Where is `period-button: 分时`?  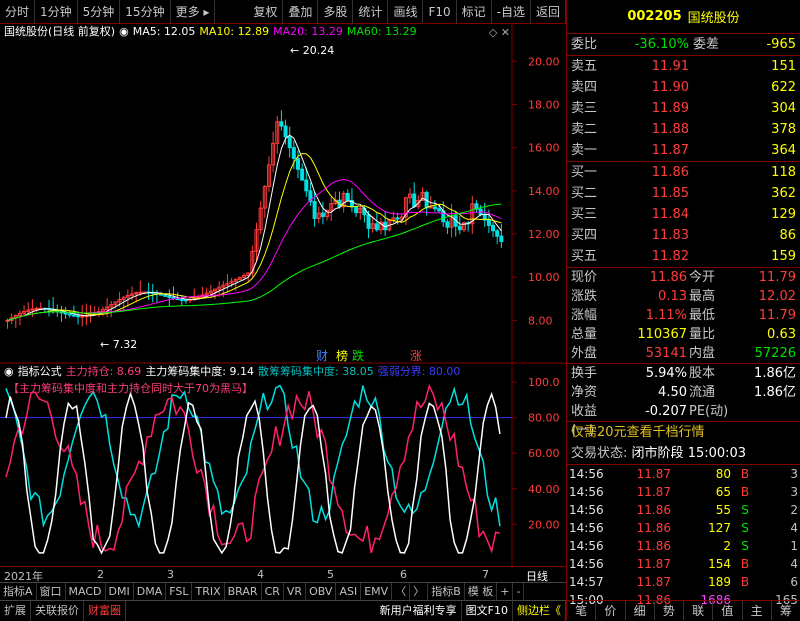
period-button: 分时 is located at coordinates (18, 12).